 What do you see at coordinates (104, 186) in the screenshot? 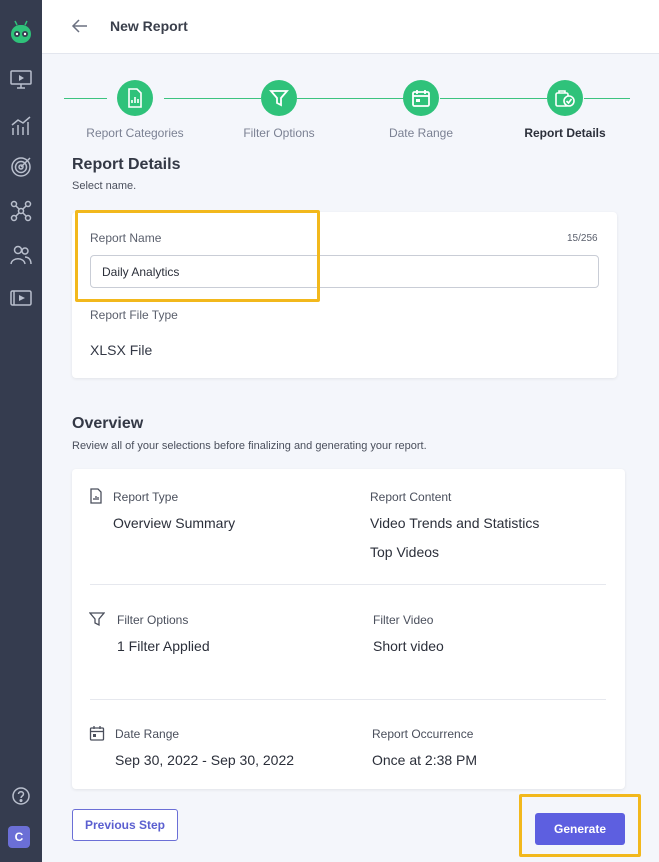
I see `report-details-subtitle: Select name.` at bounding box center [104, 186].